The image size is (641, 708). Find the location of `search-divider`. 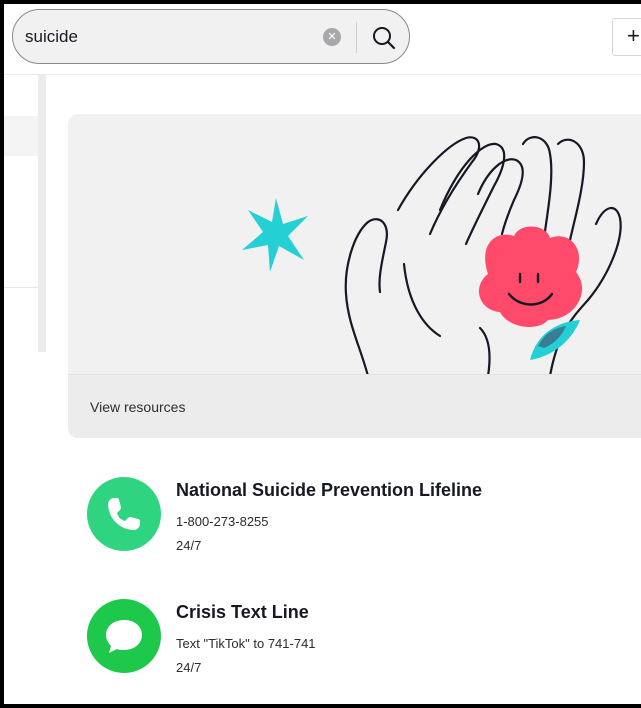

search-divider is located at coordinates (356, 37).